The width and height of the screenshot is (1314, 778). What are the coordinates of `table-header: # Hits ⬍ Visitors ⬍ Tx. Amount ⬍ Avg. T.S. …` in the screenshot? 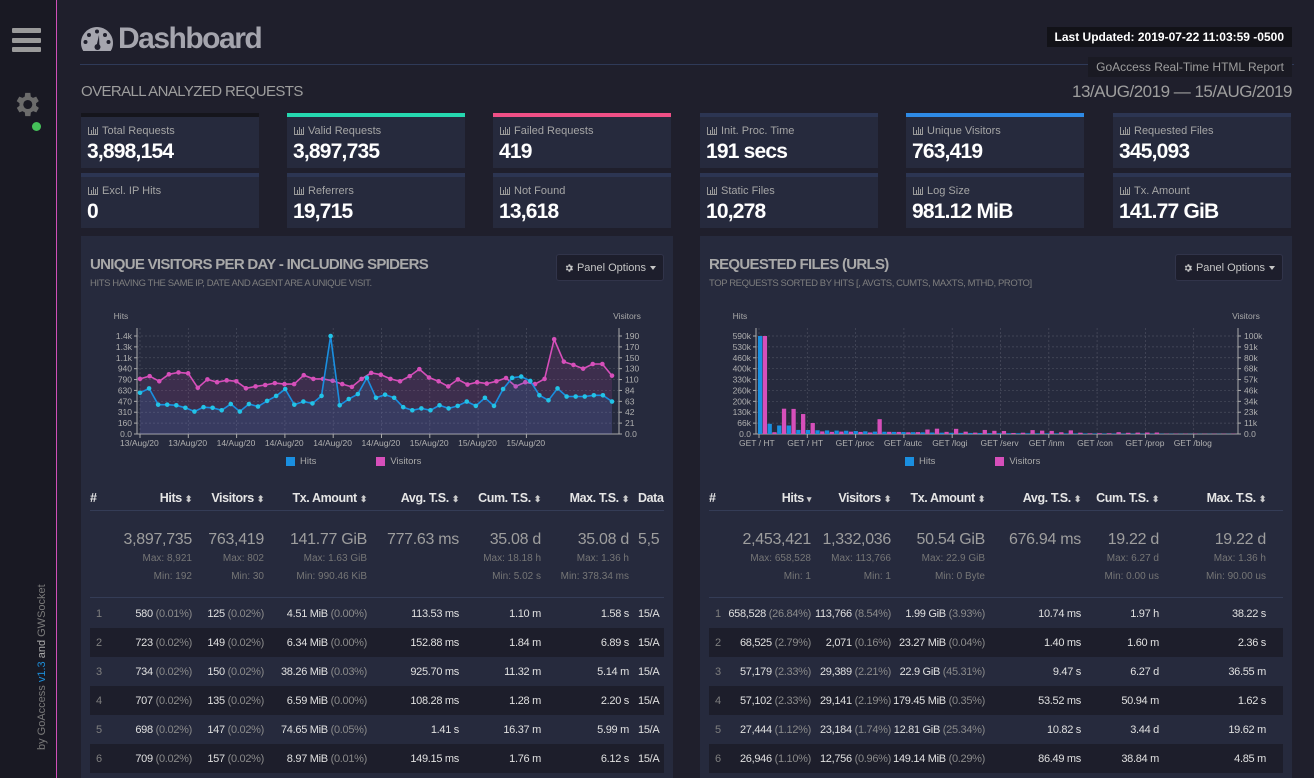 It's located at (377, 496).